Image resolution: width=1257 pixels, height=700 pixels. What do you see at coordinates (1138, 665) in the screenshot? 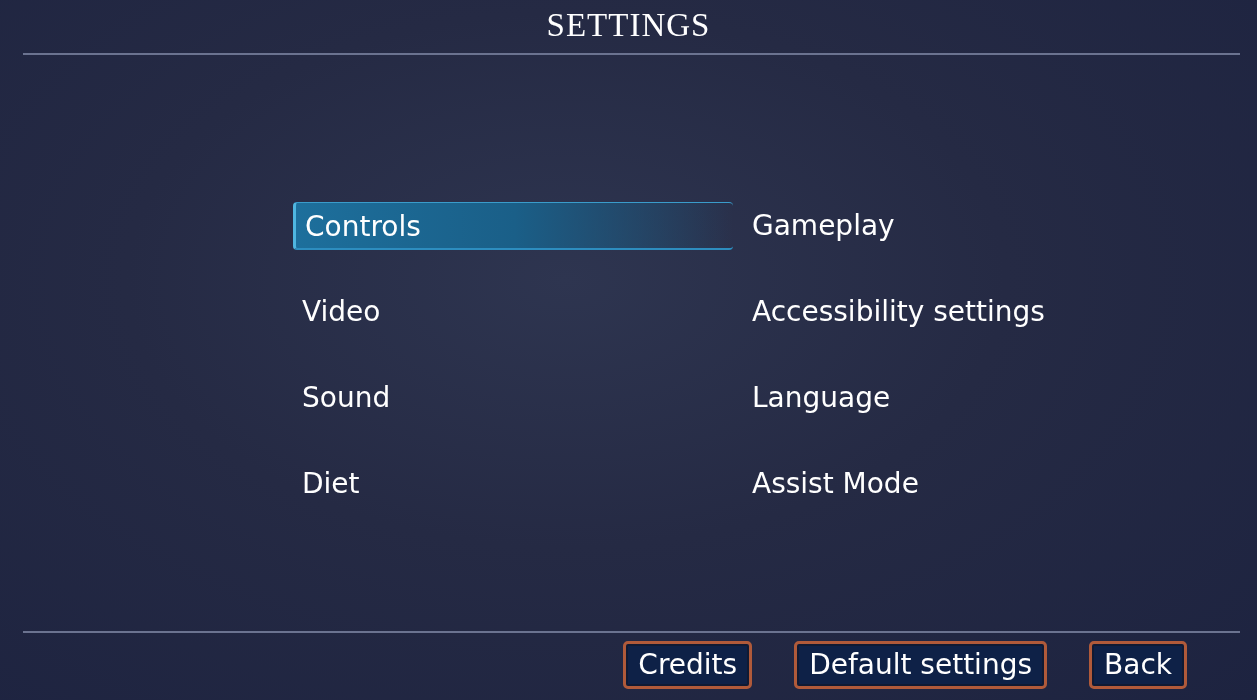
I see `menu-button: Back` at bounding box center [1138, 665].